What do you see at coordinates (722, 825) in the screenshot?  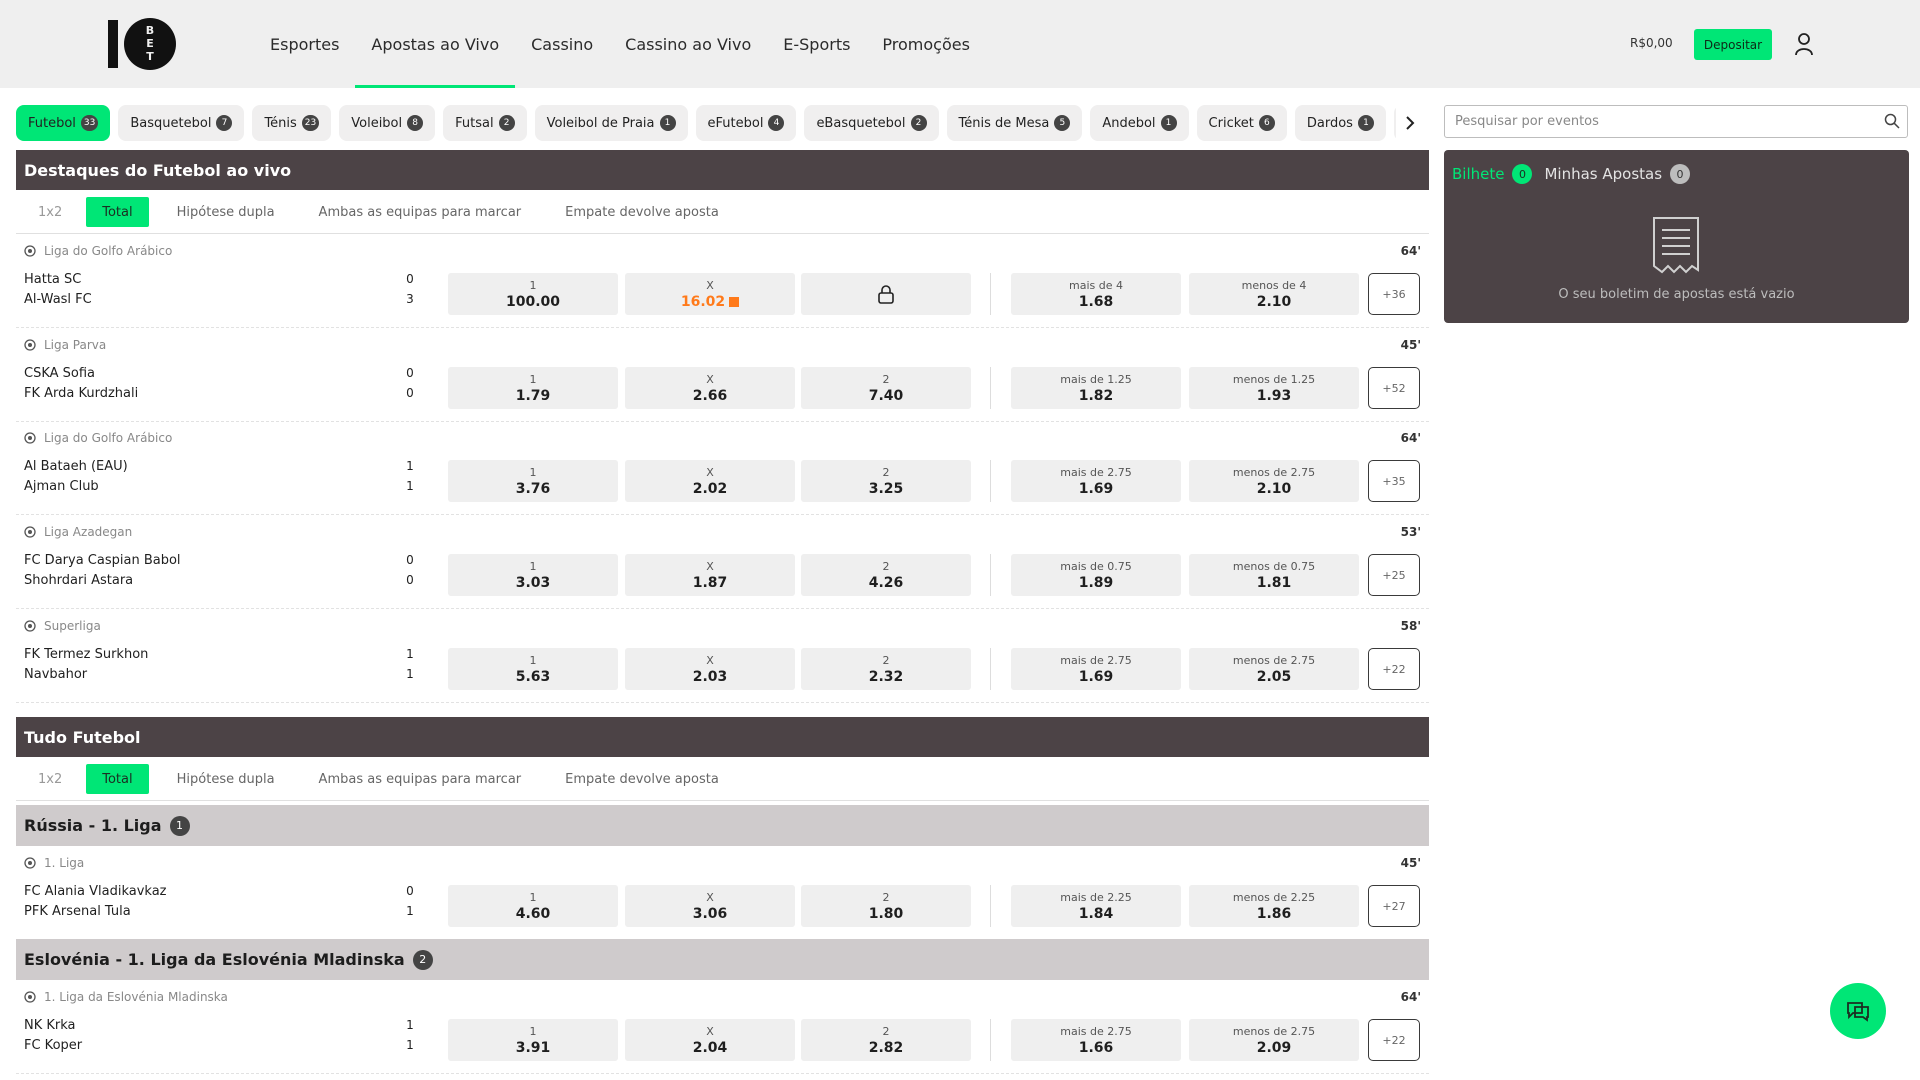 I see `league-group-header: Rússia - 1. Liga 1` at bounding box center [722, 825].